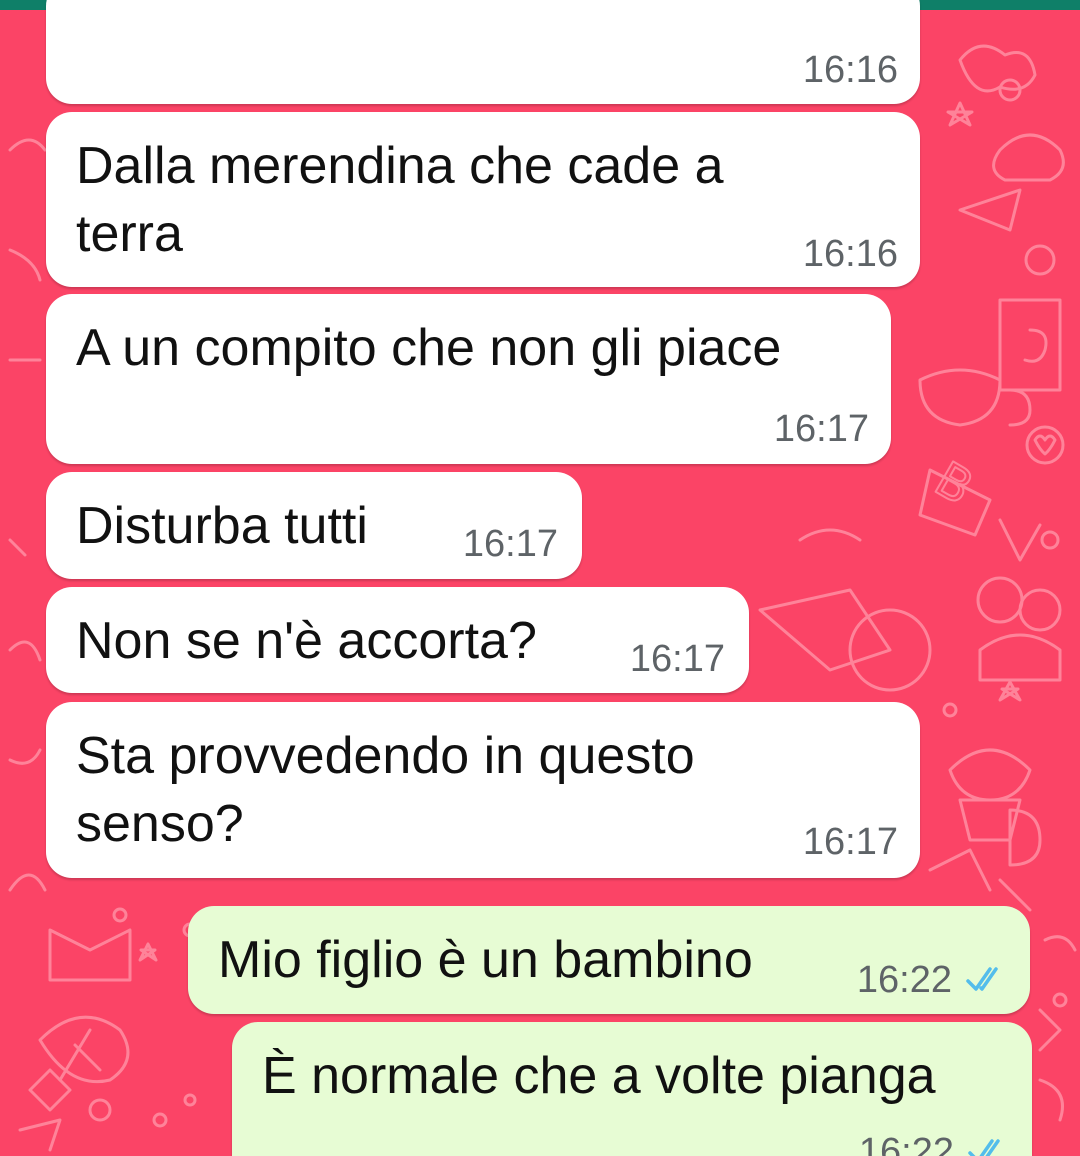  I want to click on message-text-line: Disturba tutti, so click(222, 526).